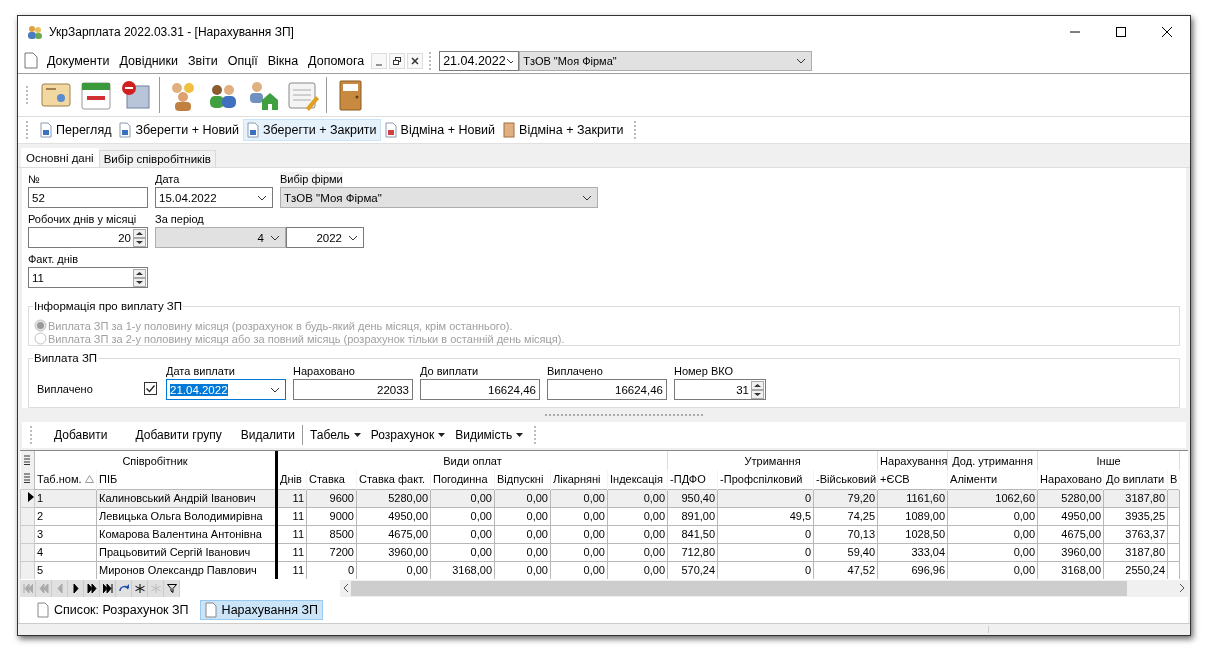  Describe the element at coordinates (27, 498) in the screenshot. I see `row-pointer-icon` at that location.